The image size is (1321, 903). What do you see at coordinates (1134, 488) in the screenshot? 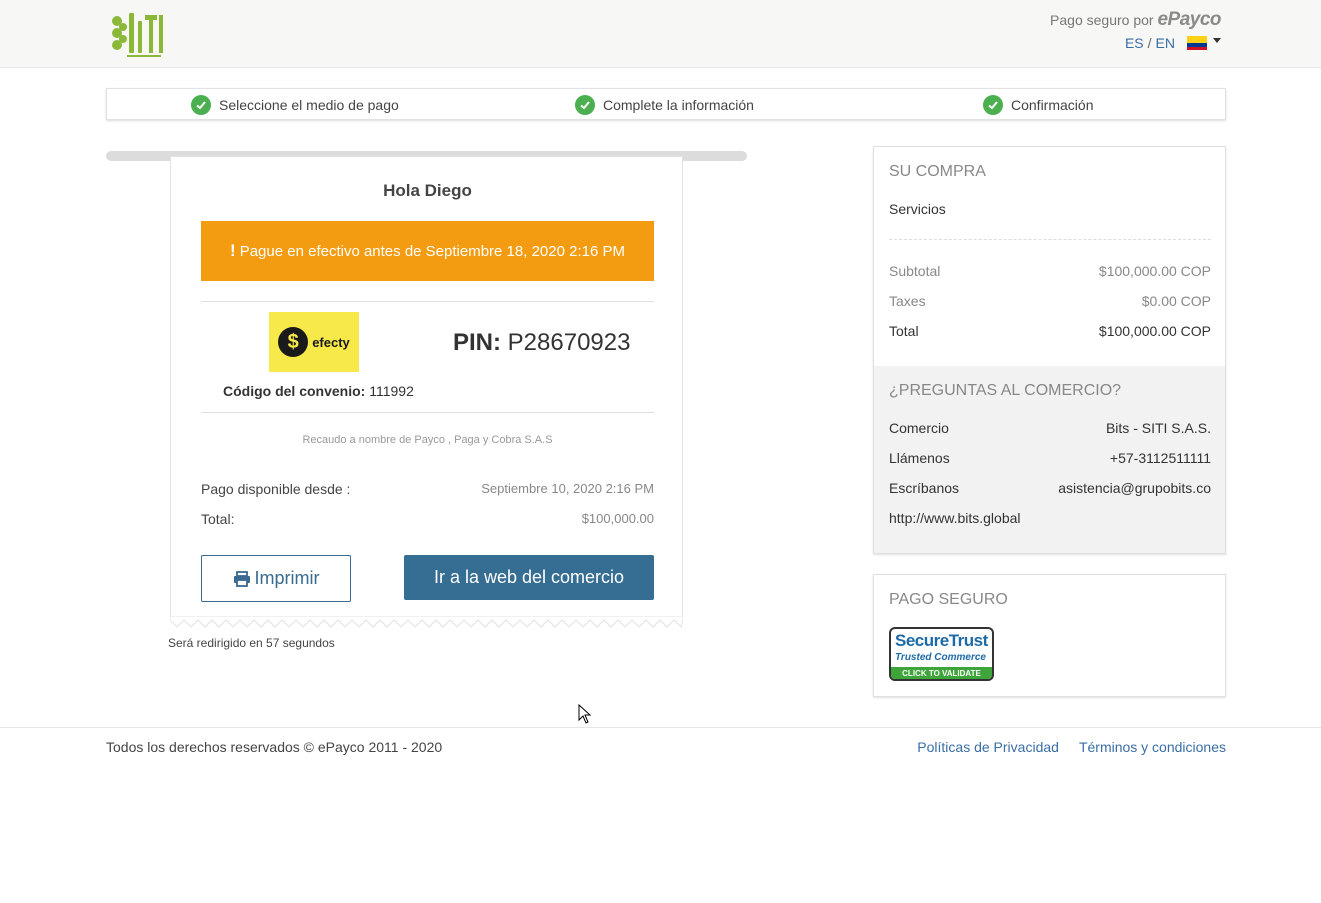
I see `email-value: asistencia@grupobits.co` at bounding box center [1134, 488].